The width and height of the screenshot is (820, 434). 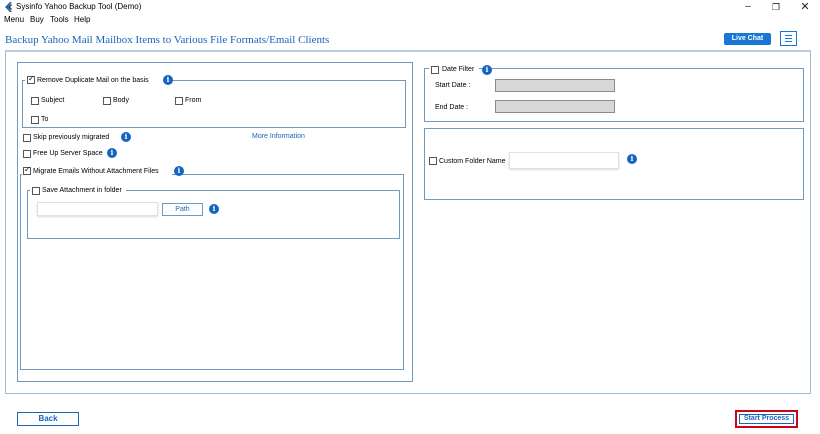 What do you see at coordinates (96, 171) in the screenshot?
I see `migrate-without-attachments-label: Migrate Emails Without Attachment Files` at bounding box center [96, 171].